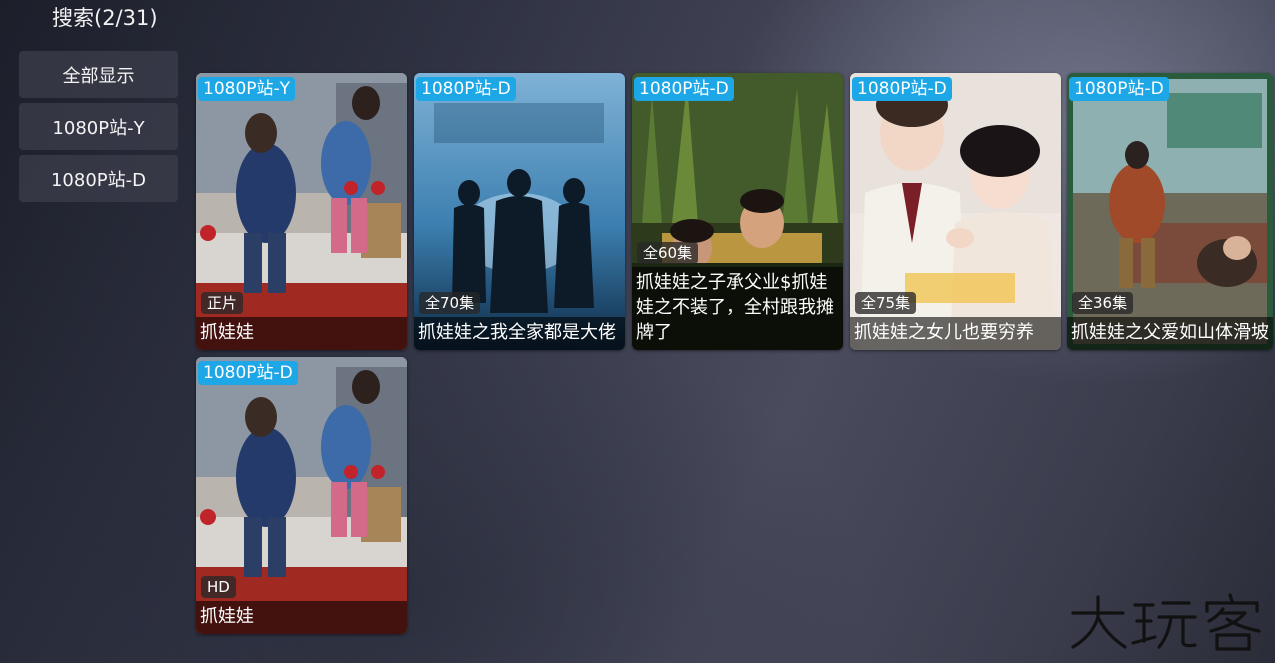 The image size is (1275, 663). I want to click on card-title: 抓娃娃之父爱如山体滑坡, so click(1170, 333).